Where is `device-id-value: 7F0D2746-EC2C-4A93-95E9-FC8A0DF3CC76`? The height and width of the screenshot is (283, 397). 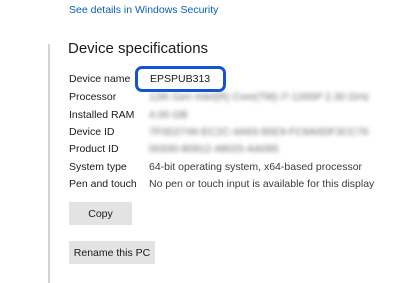 device-id-value: 7F0D2746-EC2C-4A93-95E9-FC8A0DF3CC76 is located at coordinates (259, 132).